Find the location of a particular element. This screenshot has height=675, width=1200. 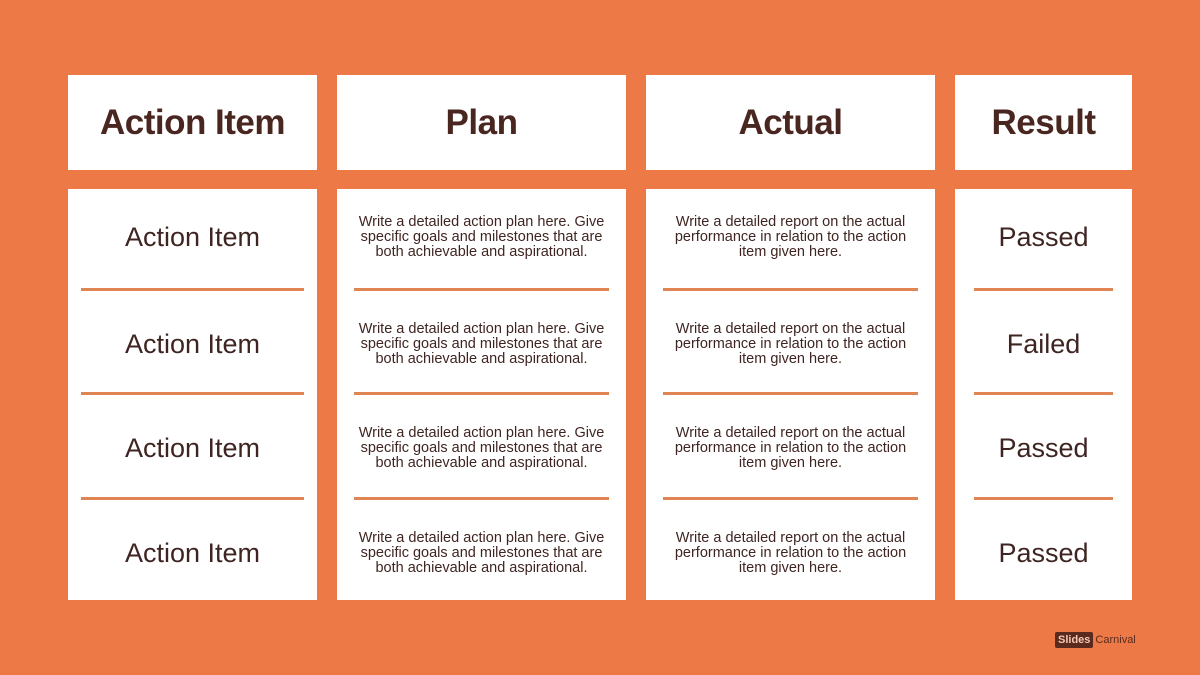

header-actual: Actual is located at coordinates (790, 122).